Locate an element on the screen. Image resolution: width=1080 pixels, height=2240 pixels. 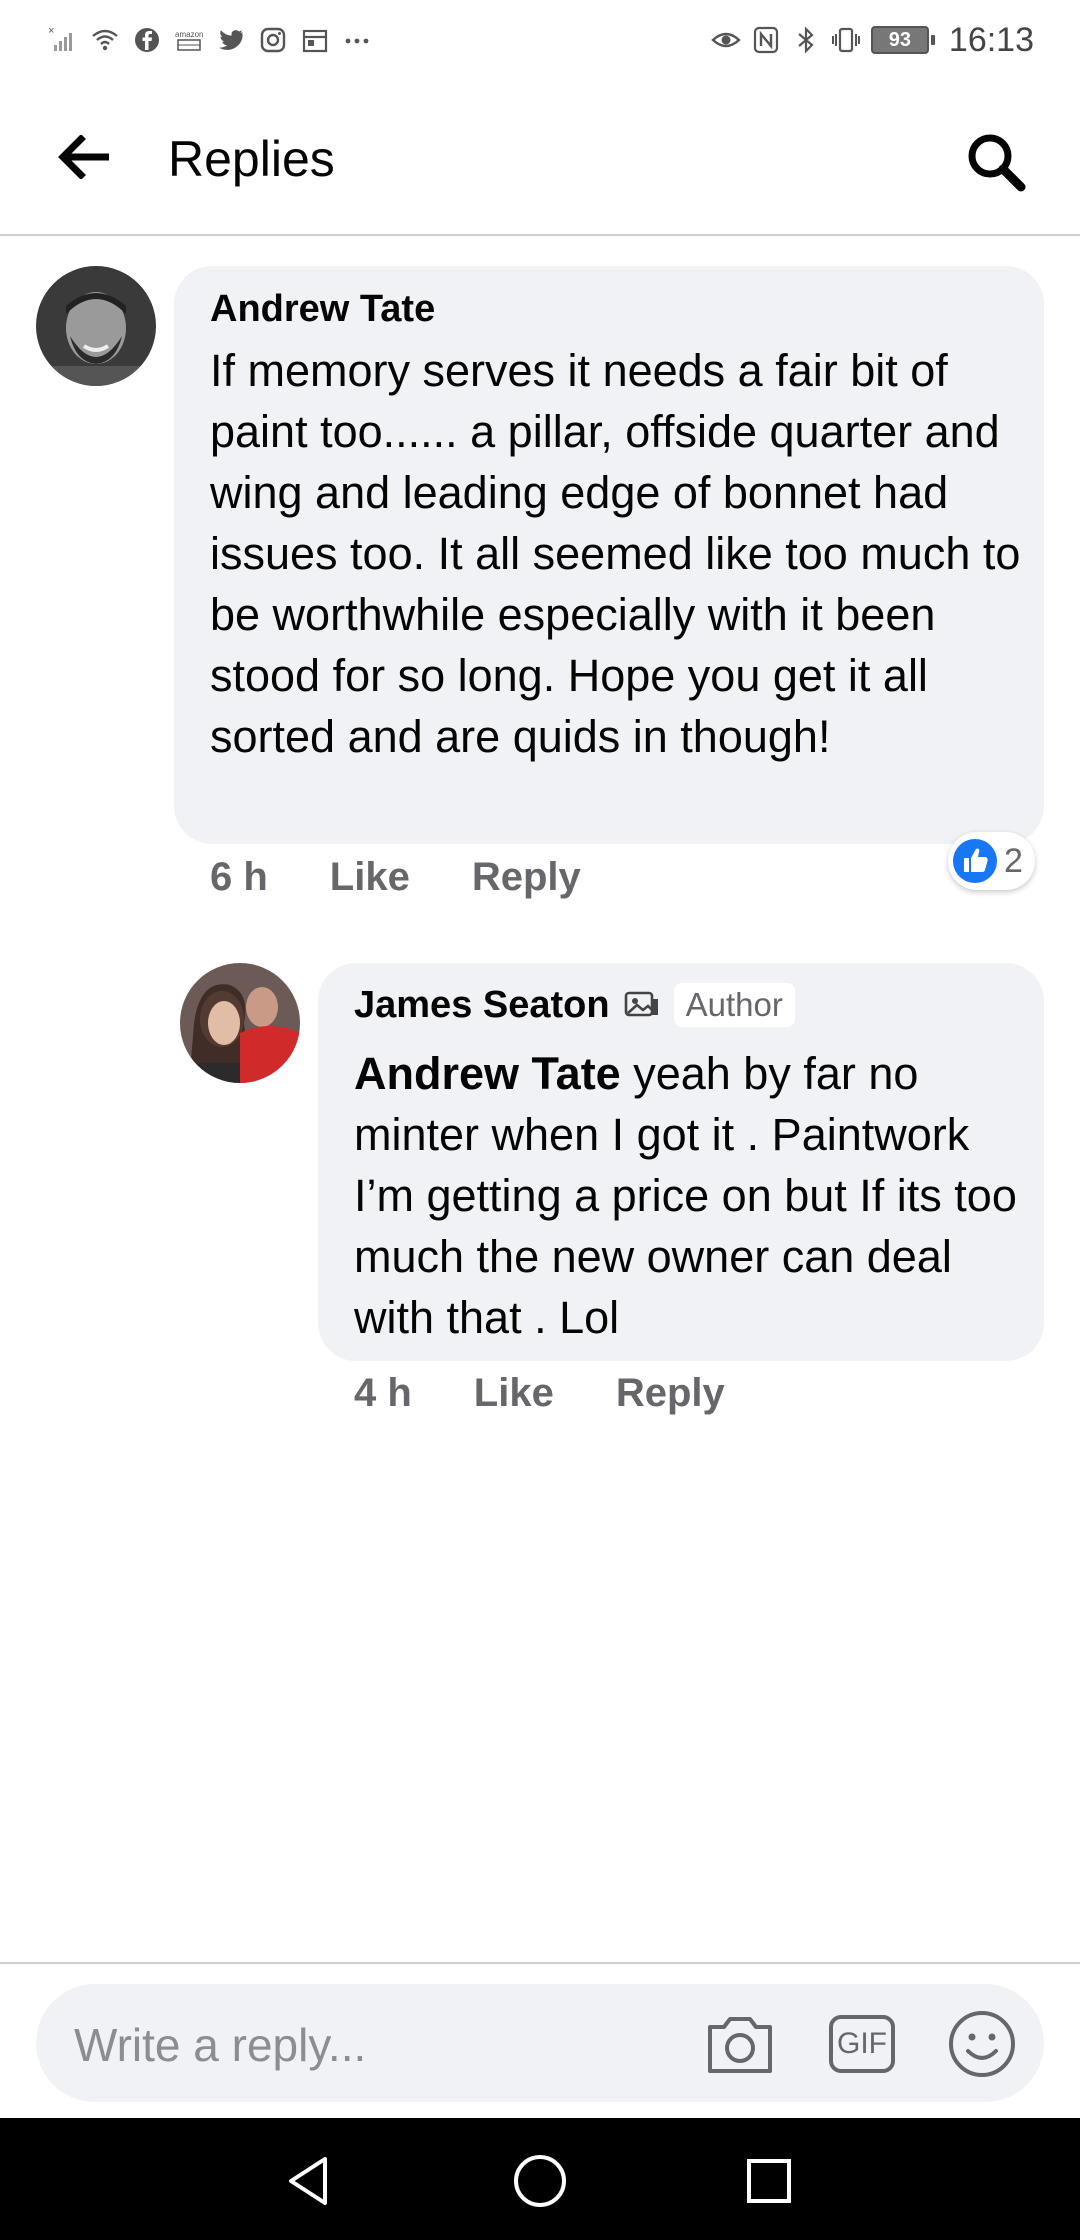
status-bar: × amazon 93 16:13 is located at coordinates (540, 40).